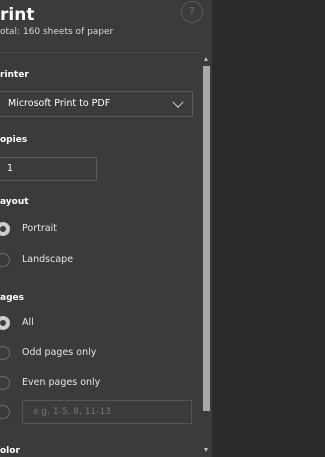  I want to click on sheet-count-text: otal: 160 sheets of paper, so click(57, 32).